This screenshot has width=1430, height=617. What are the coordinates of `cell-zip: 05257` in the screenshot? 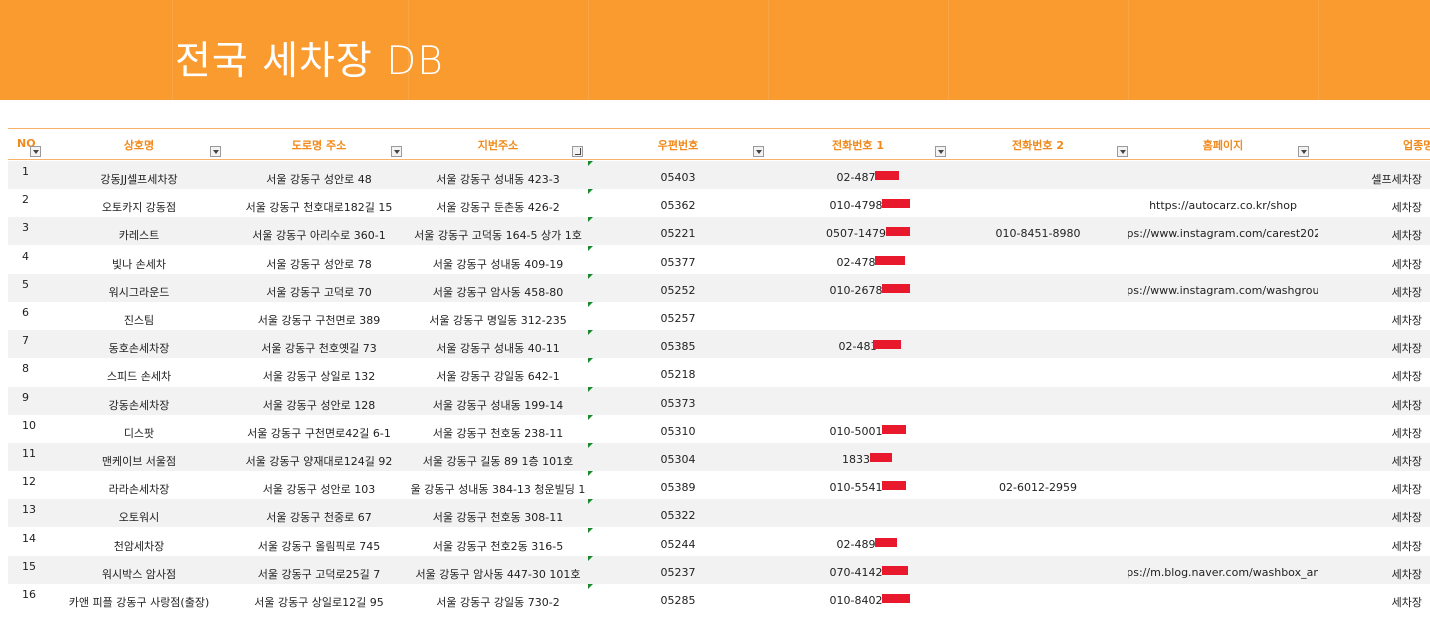 It's located at (678, 316).